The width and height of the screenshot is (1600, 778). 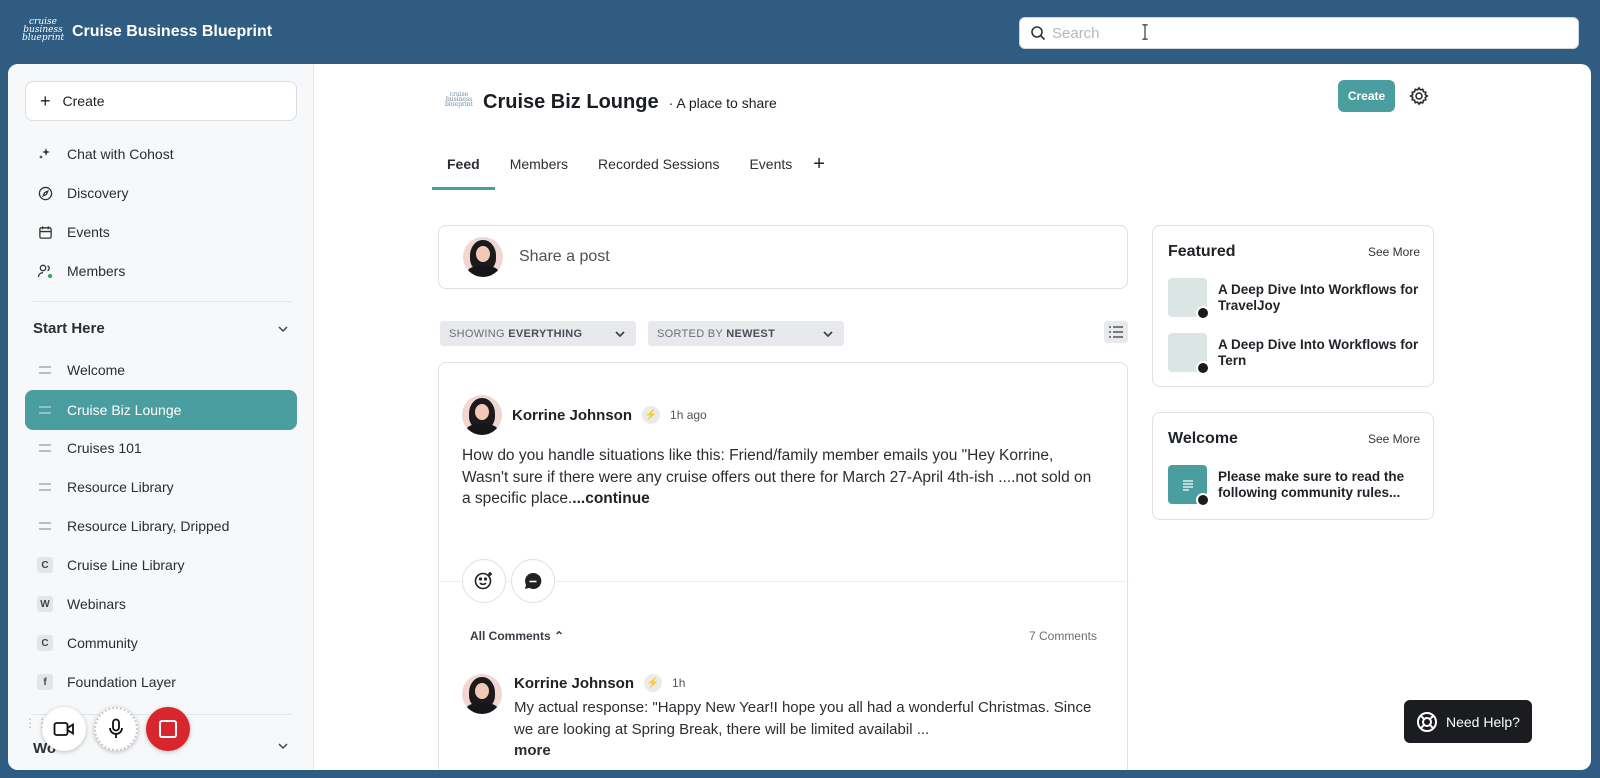 What do you see at coordinates (746, 333) in the screenshot?
I see `filter-sort-dropdown: SORTED BY NEWEST` at bounding box center [746, 333].